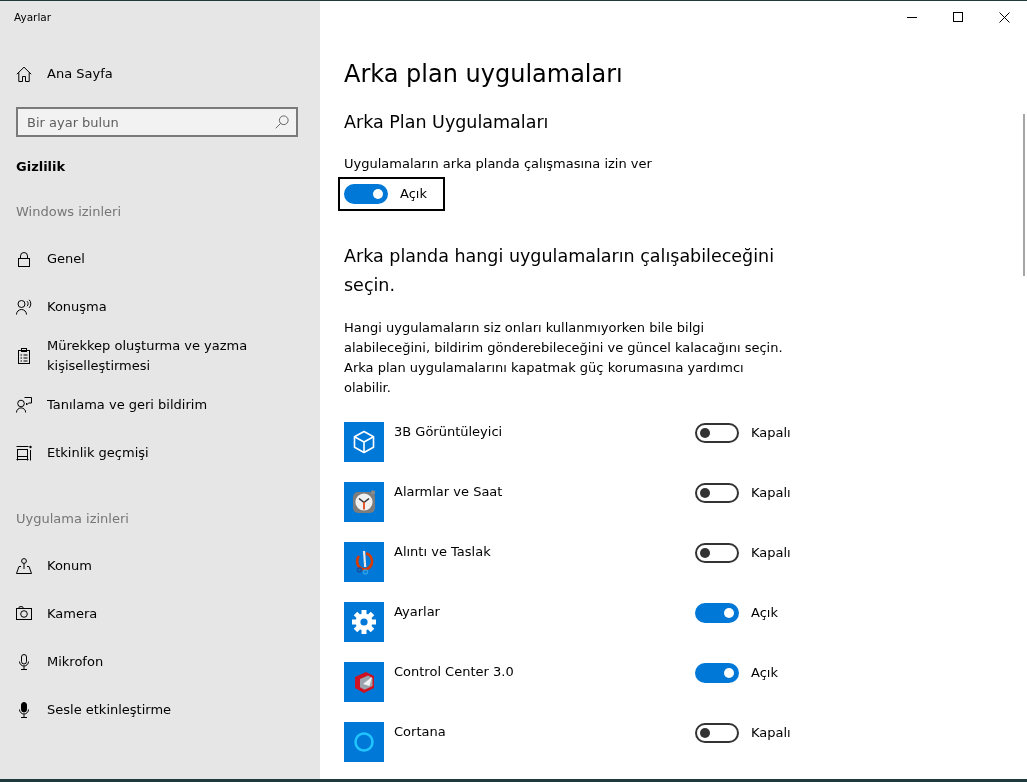  What do you see at coordinates (73, 519) in the screenshot?
I see `section-heading: Uygulama izinleri` at bounding box center [73, 519].